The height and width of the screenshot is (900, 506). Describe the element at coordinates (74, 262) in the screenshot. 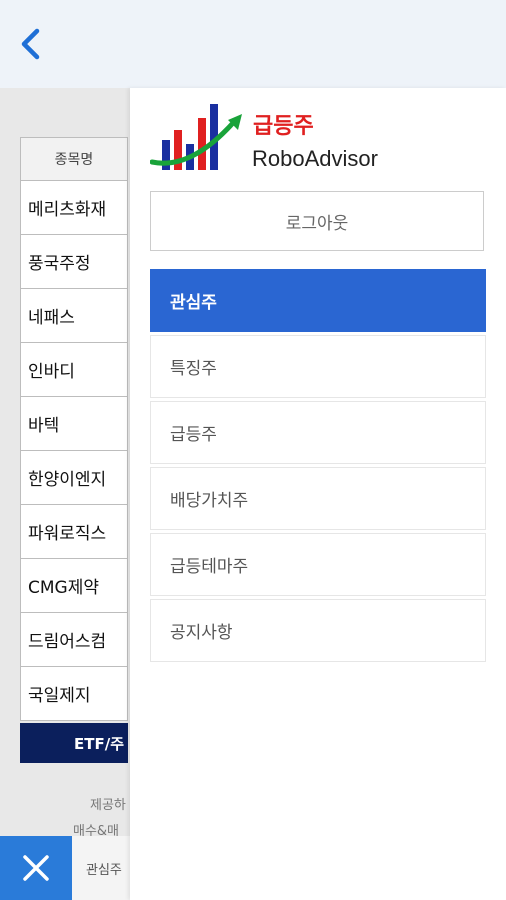

I see `table-row: 풍국주정` at that location.